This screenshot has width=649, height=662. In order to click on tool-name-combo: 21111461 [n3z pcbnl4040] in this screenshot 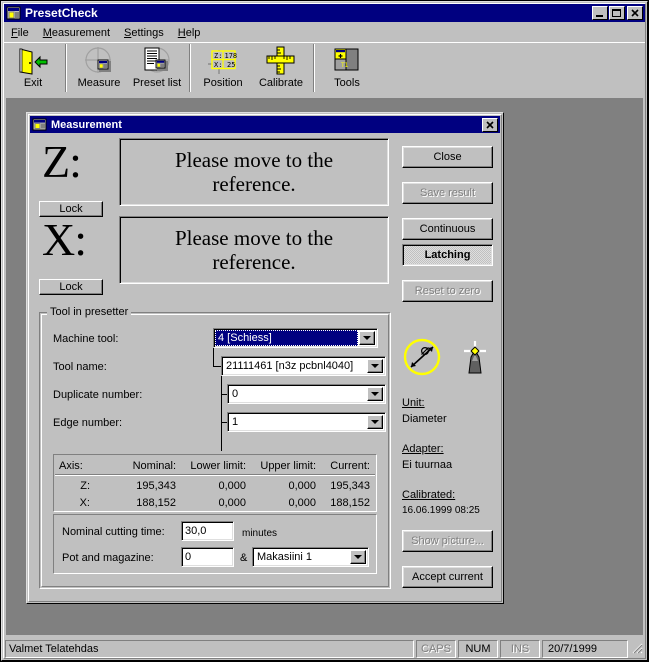, I will do `click(303, 366)`.